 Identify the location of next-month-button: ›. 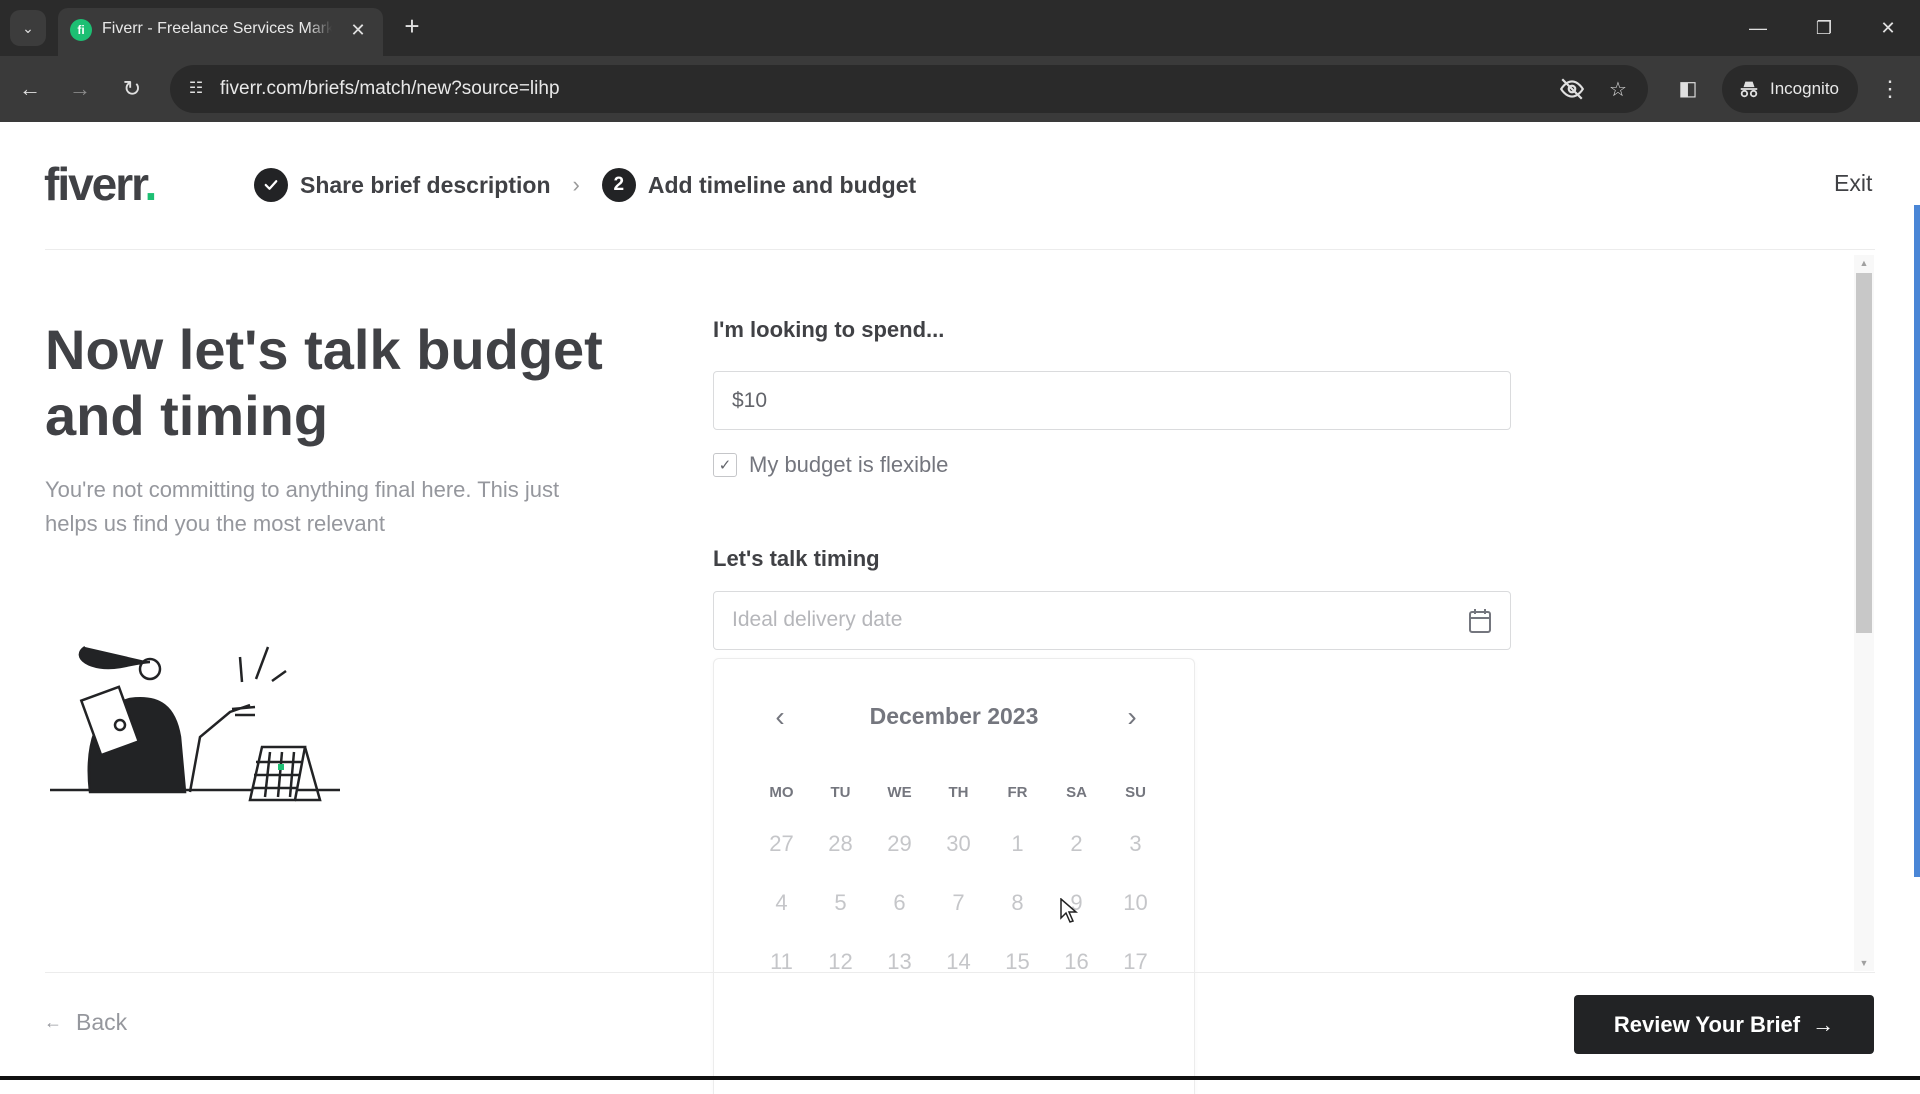
(1132, 717).